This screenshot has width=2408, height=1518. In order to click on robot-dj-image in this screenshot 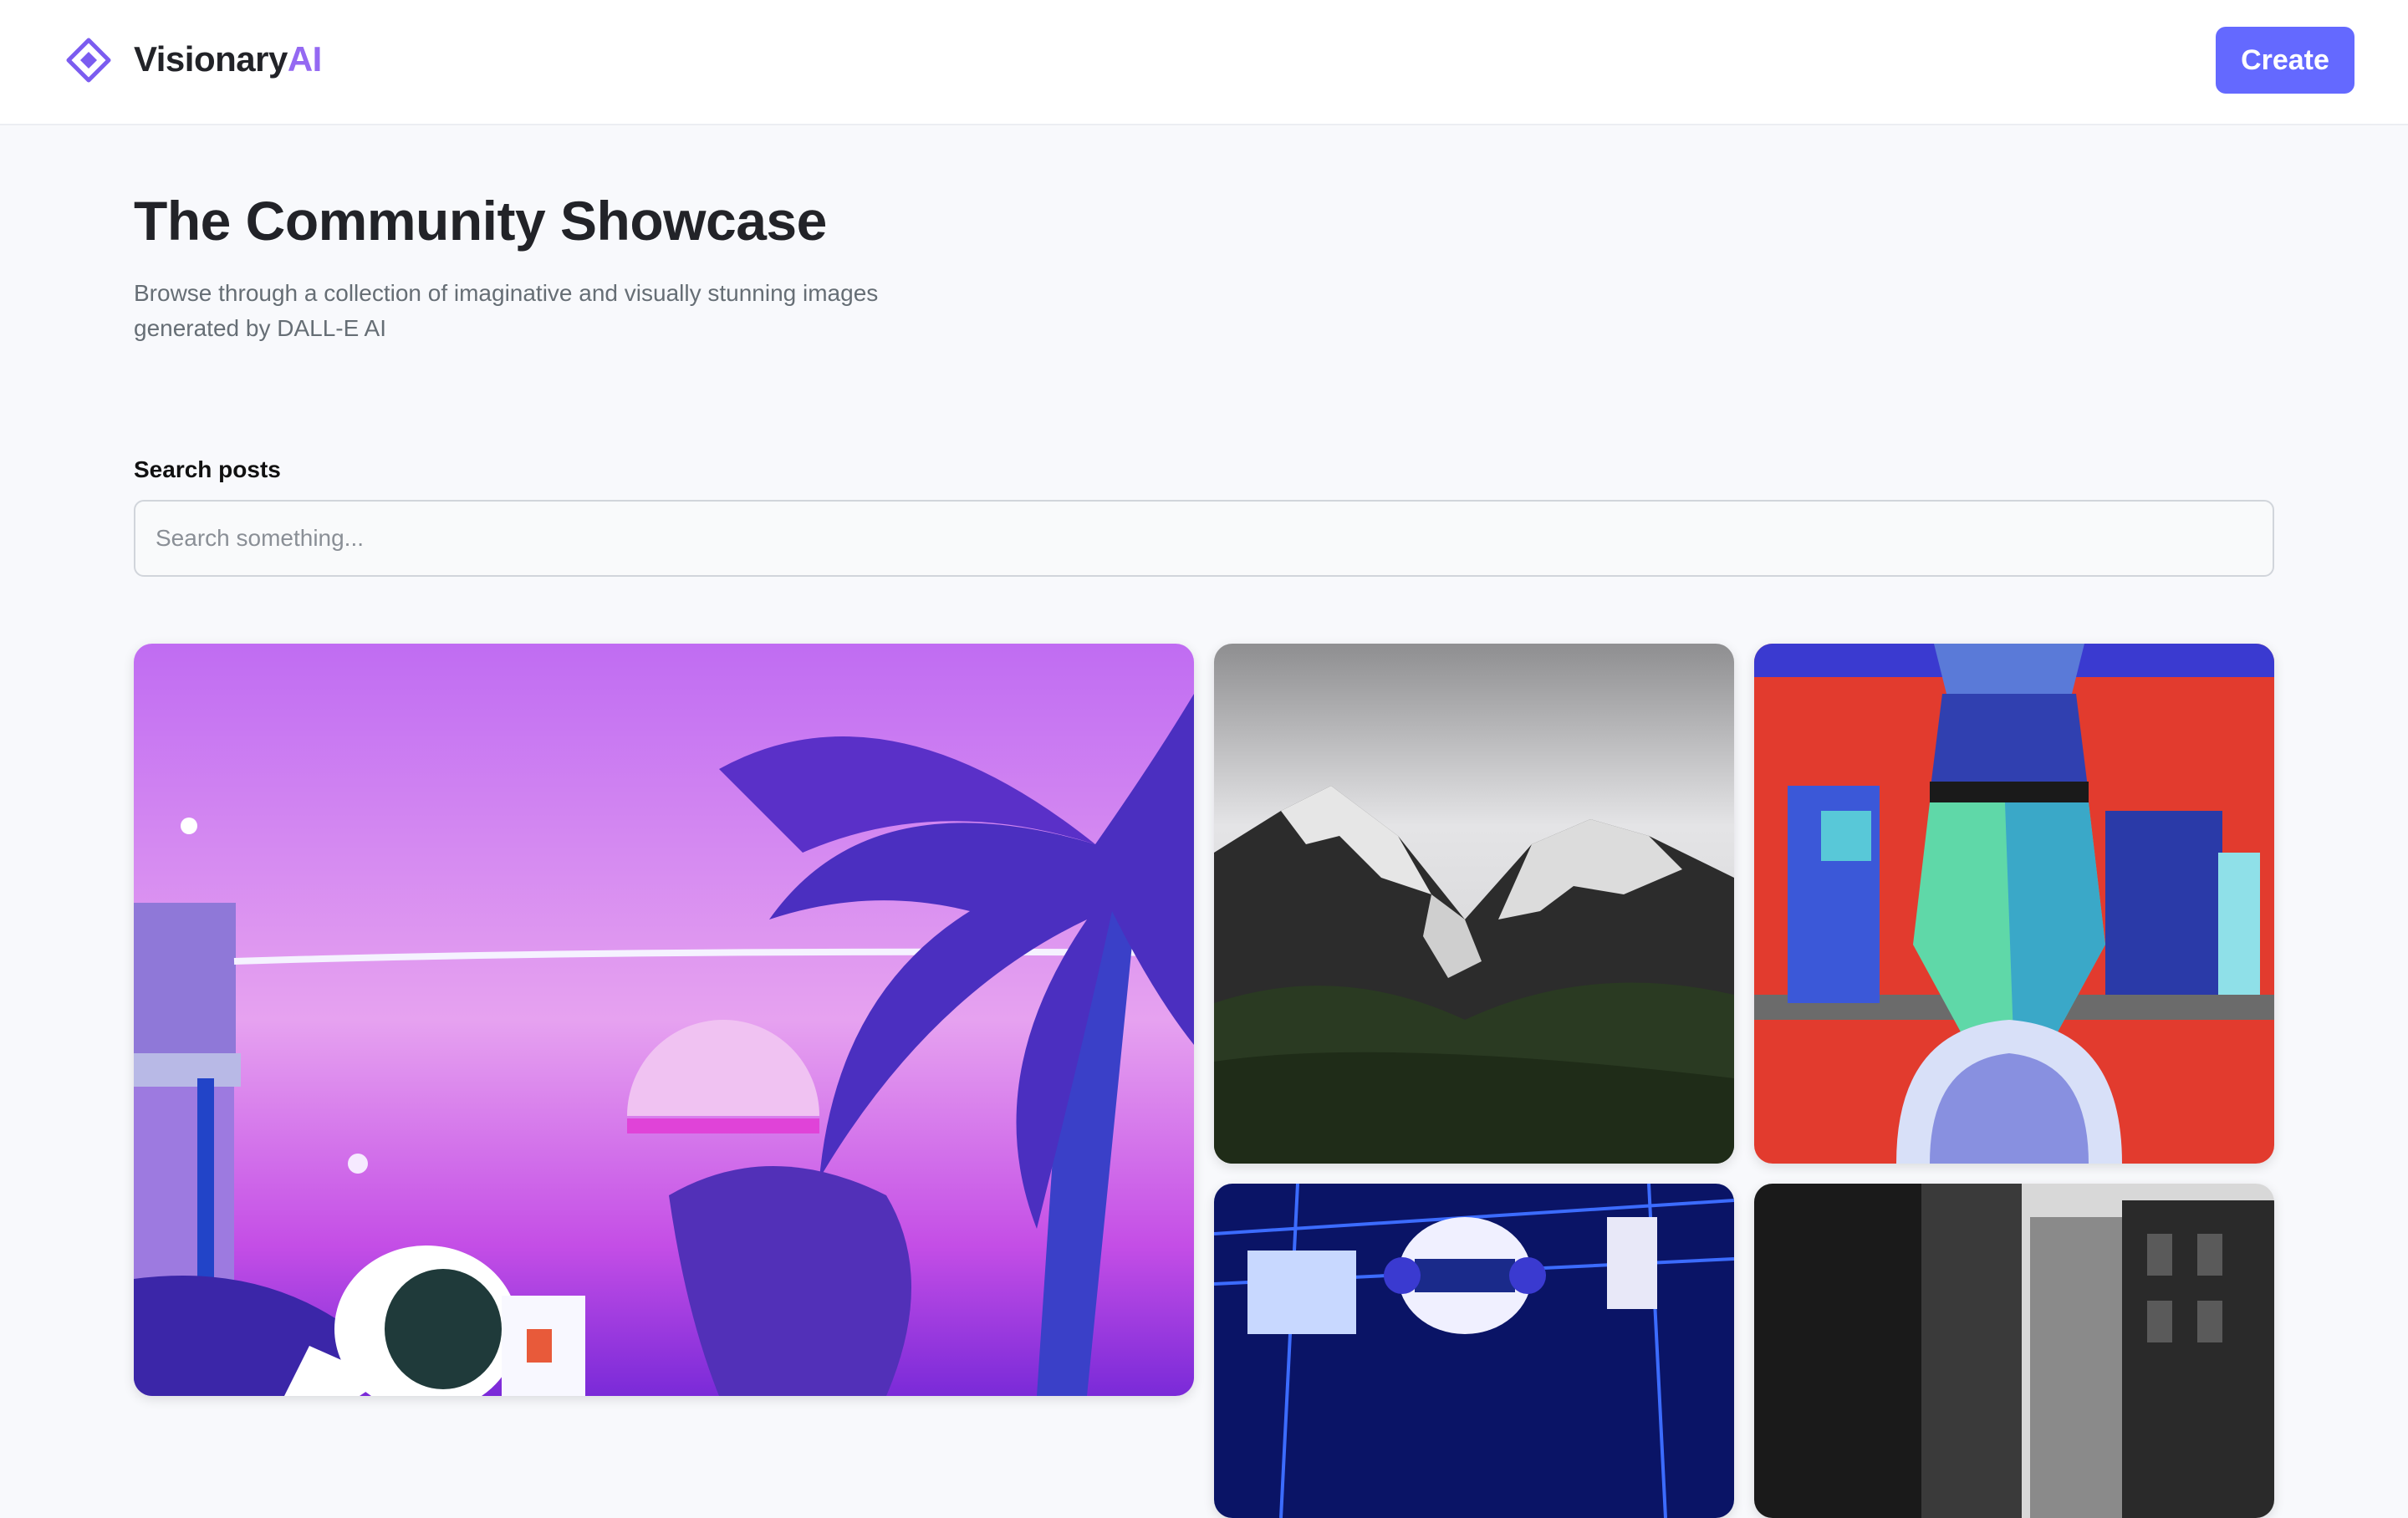, I will do `click(1474, 1351)`.